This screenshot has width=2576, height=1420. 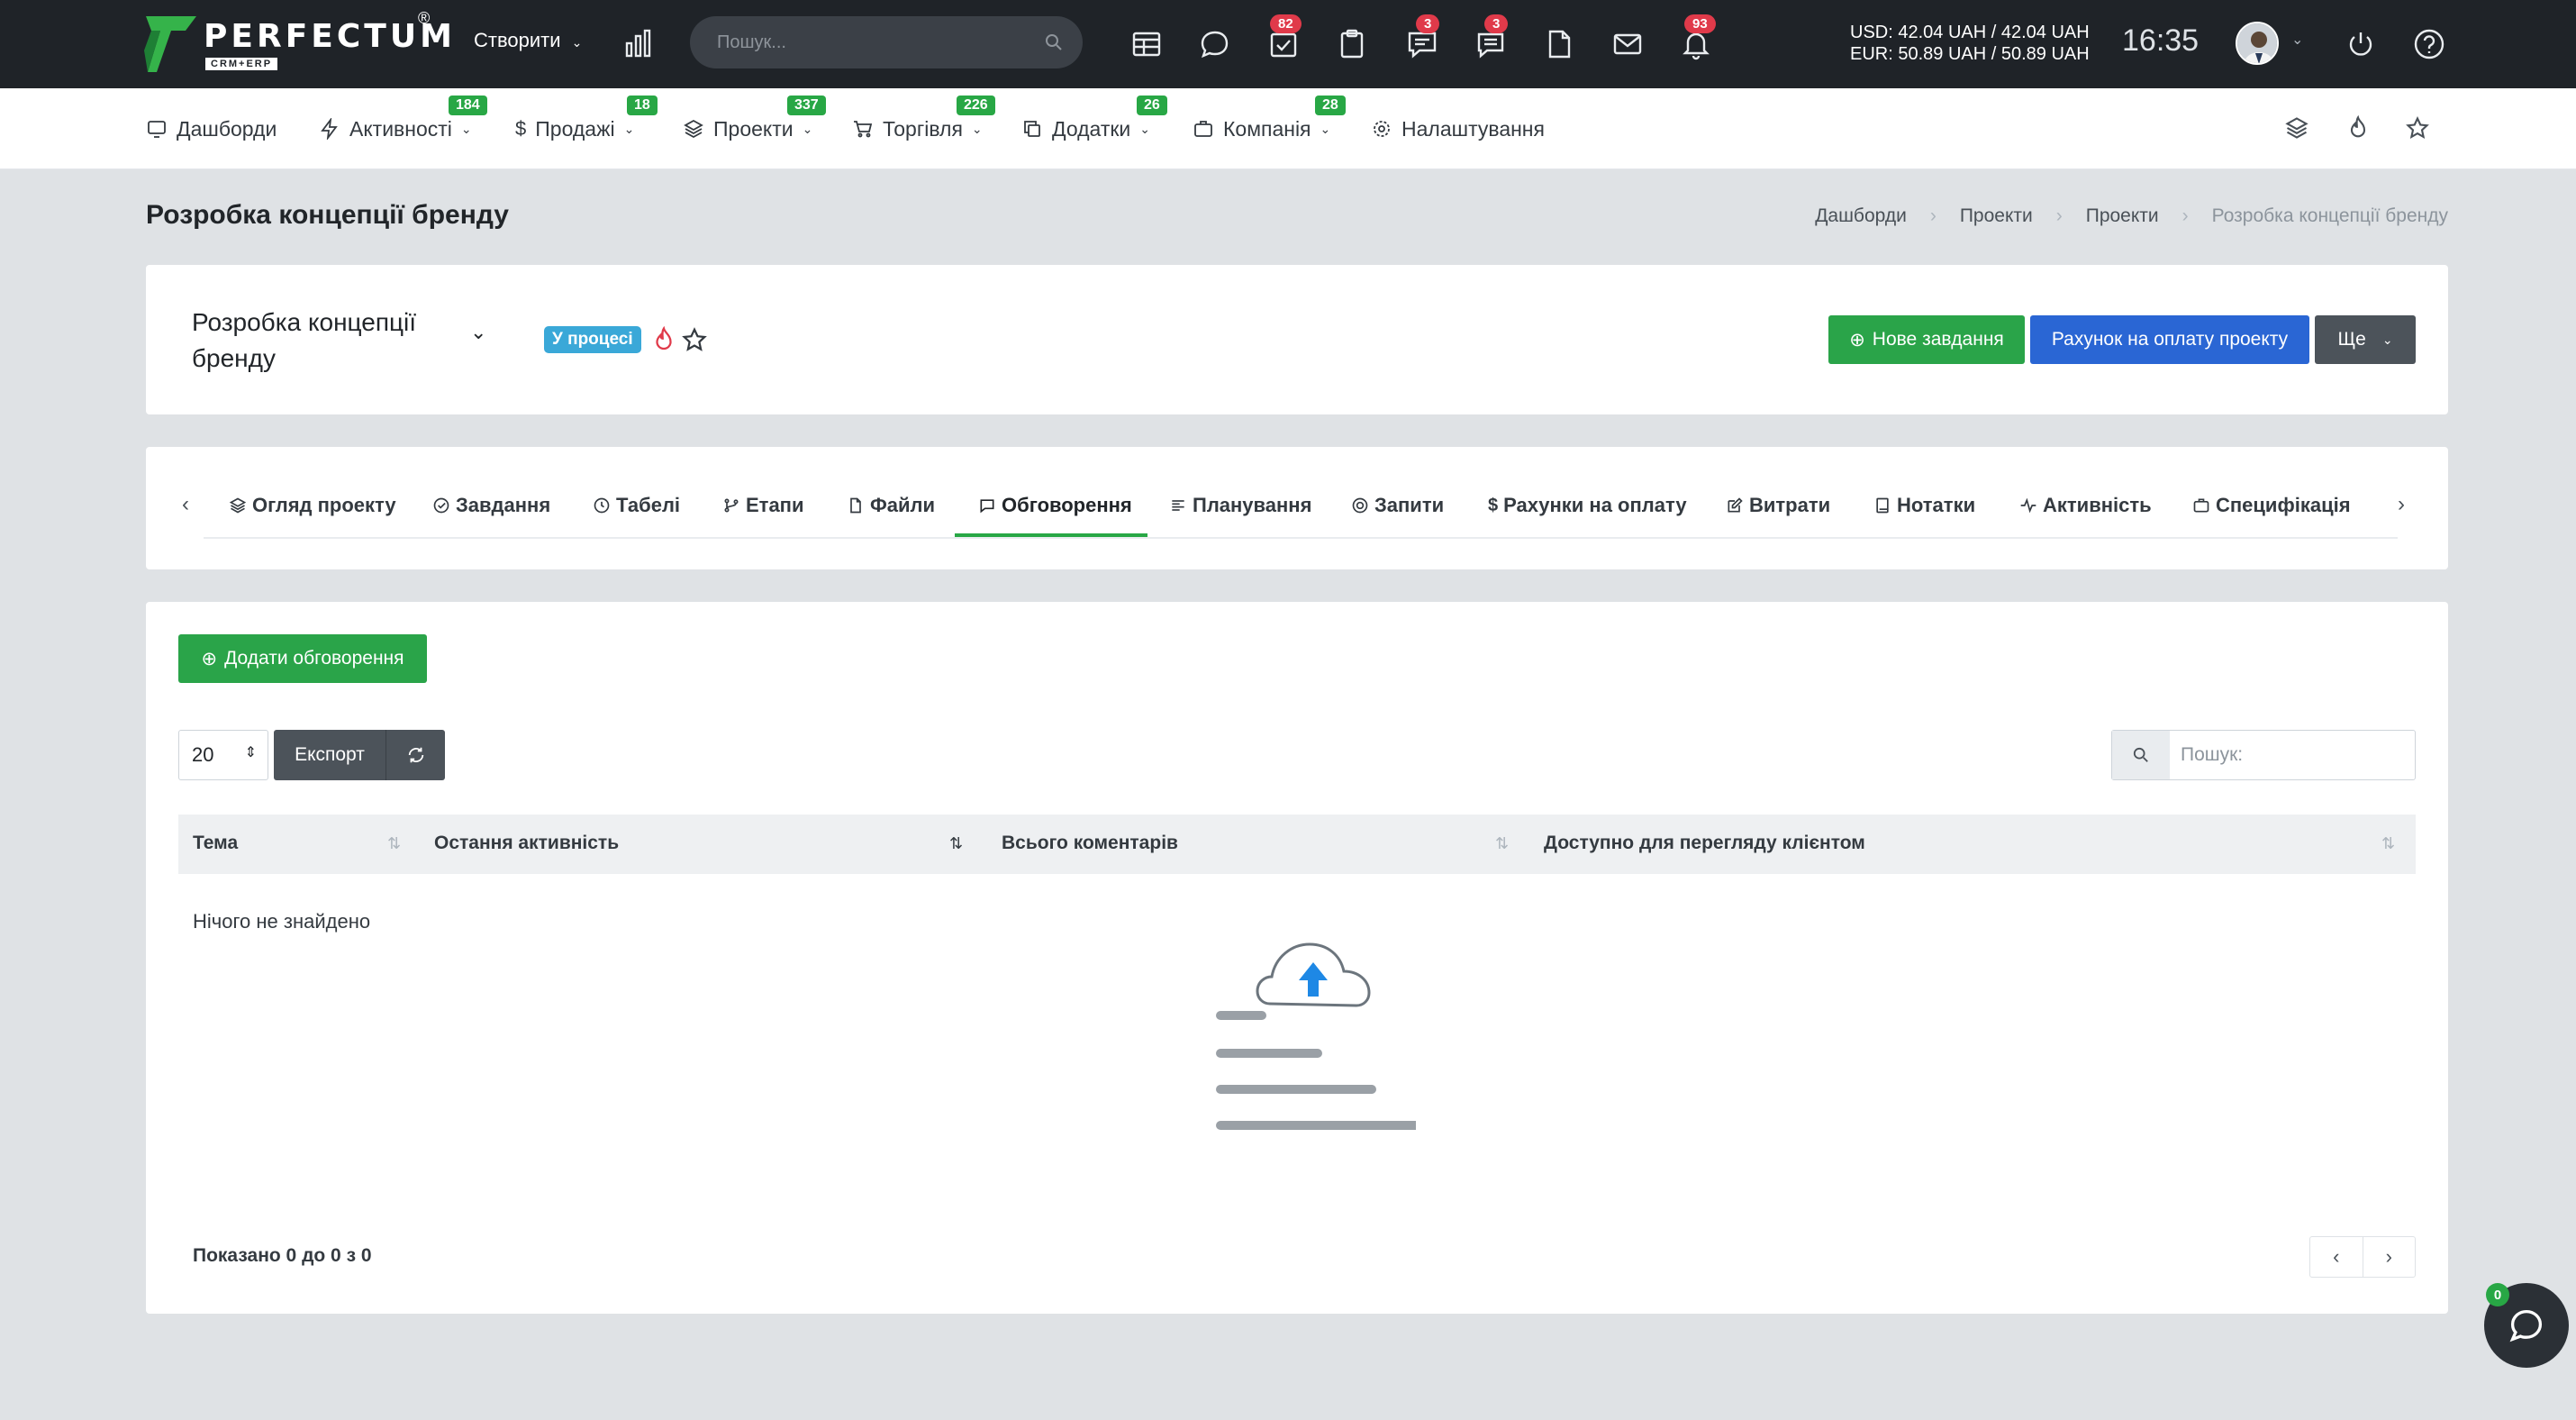 I want to click on more-dropdown-button: Ще ⌄, so click(x=2365, y=339).